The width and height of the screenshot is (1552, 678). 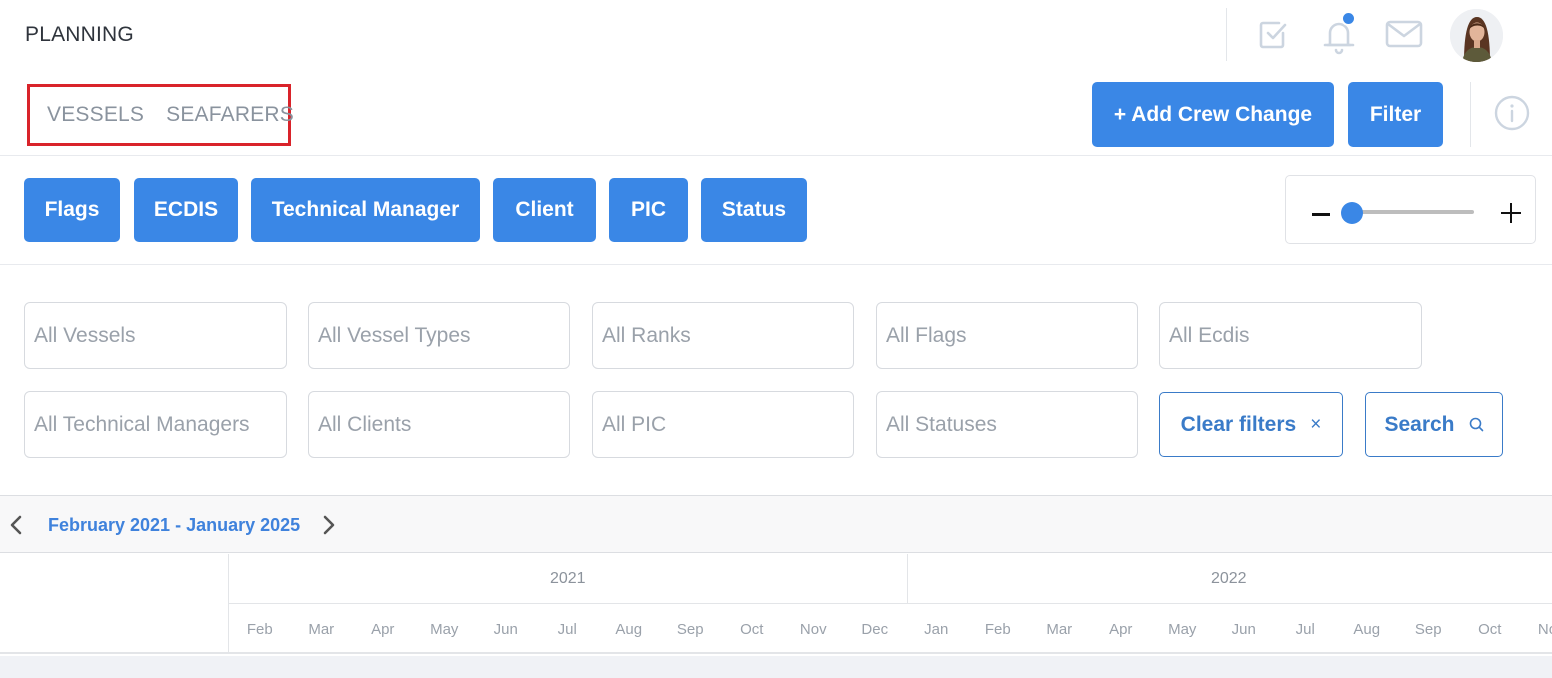 I want to click on close-icon: ×, so click(x=1316, y=424).